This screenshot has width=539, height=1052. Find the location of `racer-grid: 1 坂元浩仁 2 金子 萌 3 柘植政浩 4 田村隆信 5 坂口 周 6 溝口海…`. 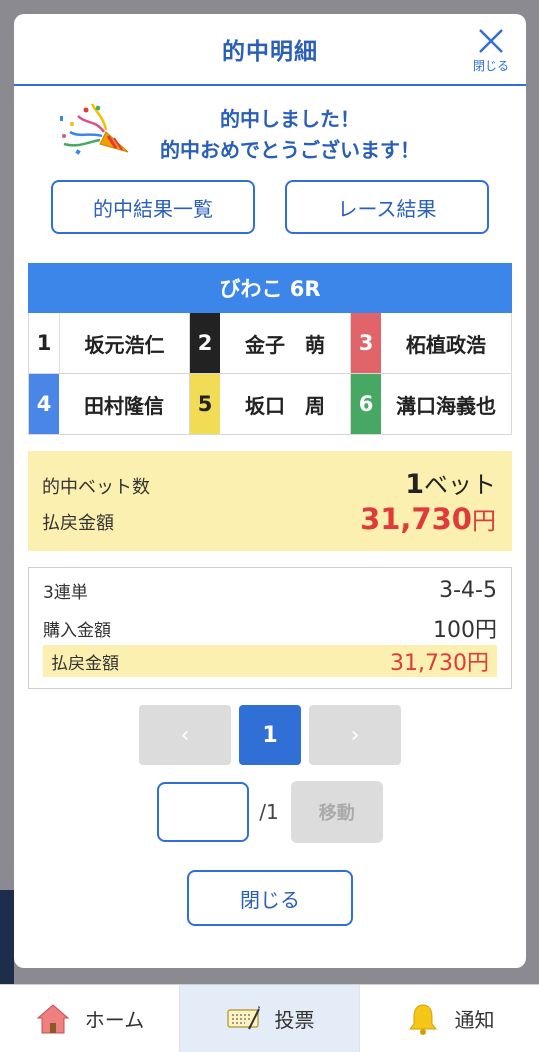

racer-grid: 1 坂元浩仁 2 金子 萌 3 柘植政浩 4 田村隆信 5 坂口 周 6 溝口海… is located at coordinates (270, 374).